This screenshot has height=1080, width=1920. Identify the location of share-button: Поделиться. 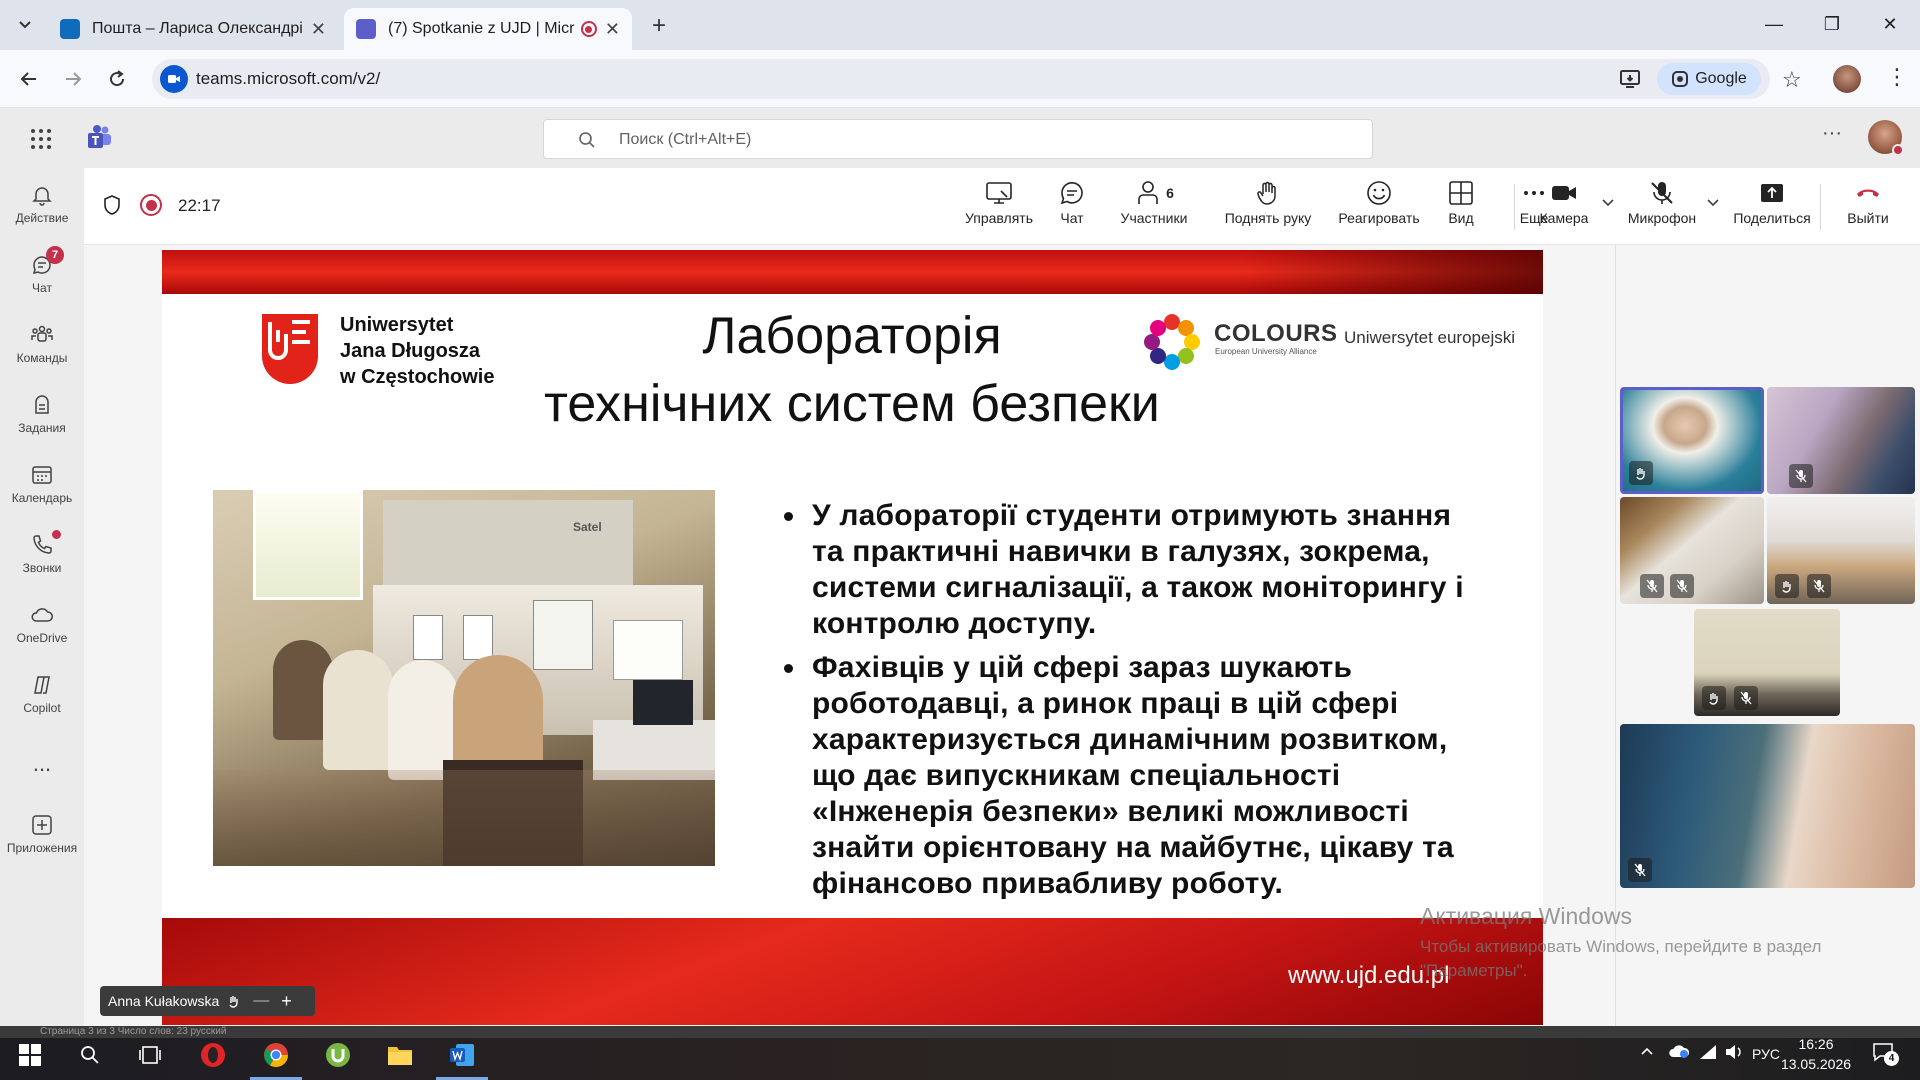
(1772, 210).